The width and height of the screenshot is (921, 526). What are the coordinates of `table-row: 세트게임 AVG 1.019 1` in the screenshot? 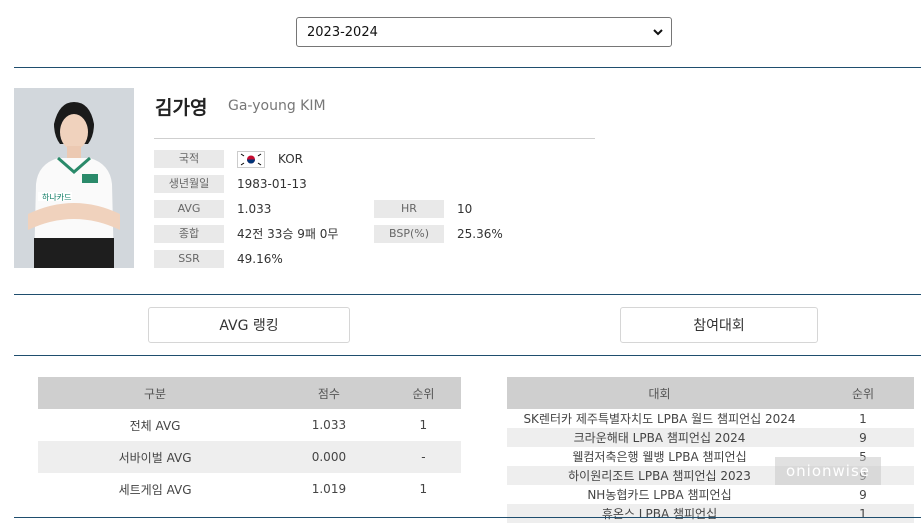 It's located at (249, 489).